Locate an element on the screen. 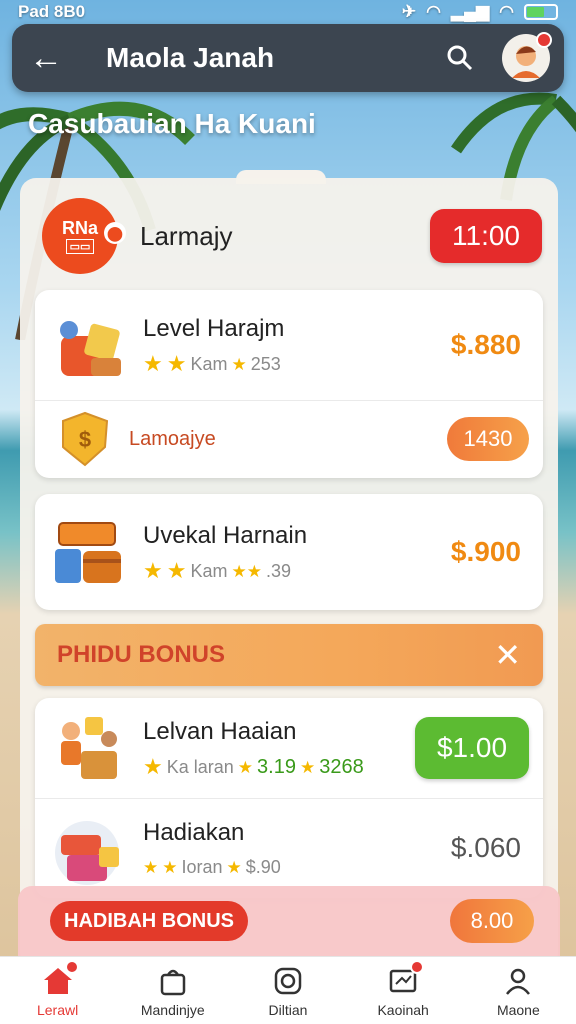  item-meta-value: $.90 is located at coordinates (263, 866).